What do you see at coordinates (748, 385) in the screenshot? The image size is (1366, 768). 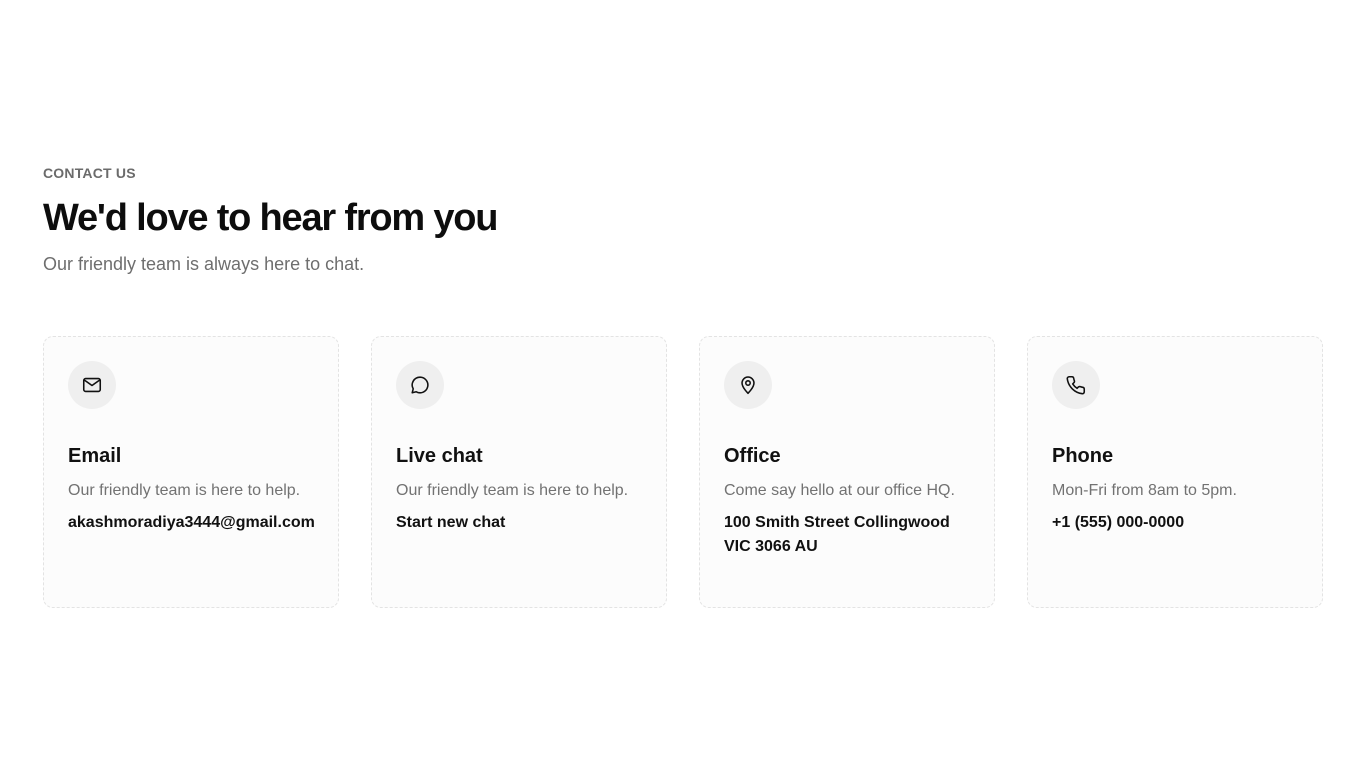 I see `map-pin-icon` at bounding box center [748, 385].